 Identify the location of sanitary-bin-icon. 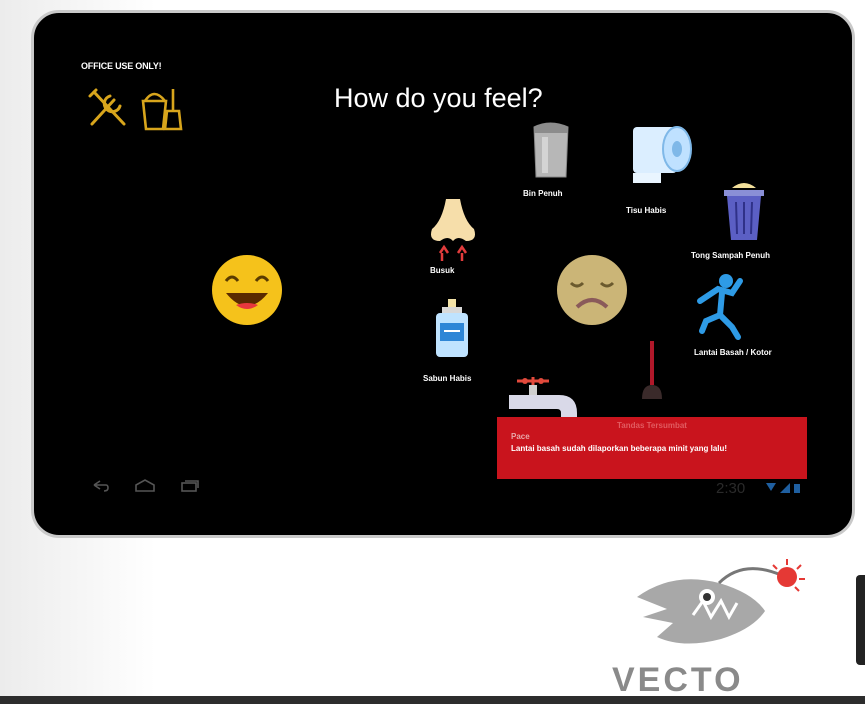
(550, 150).